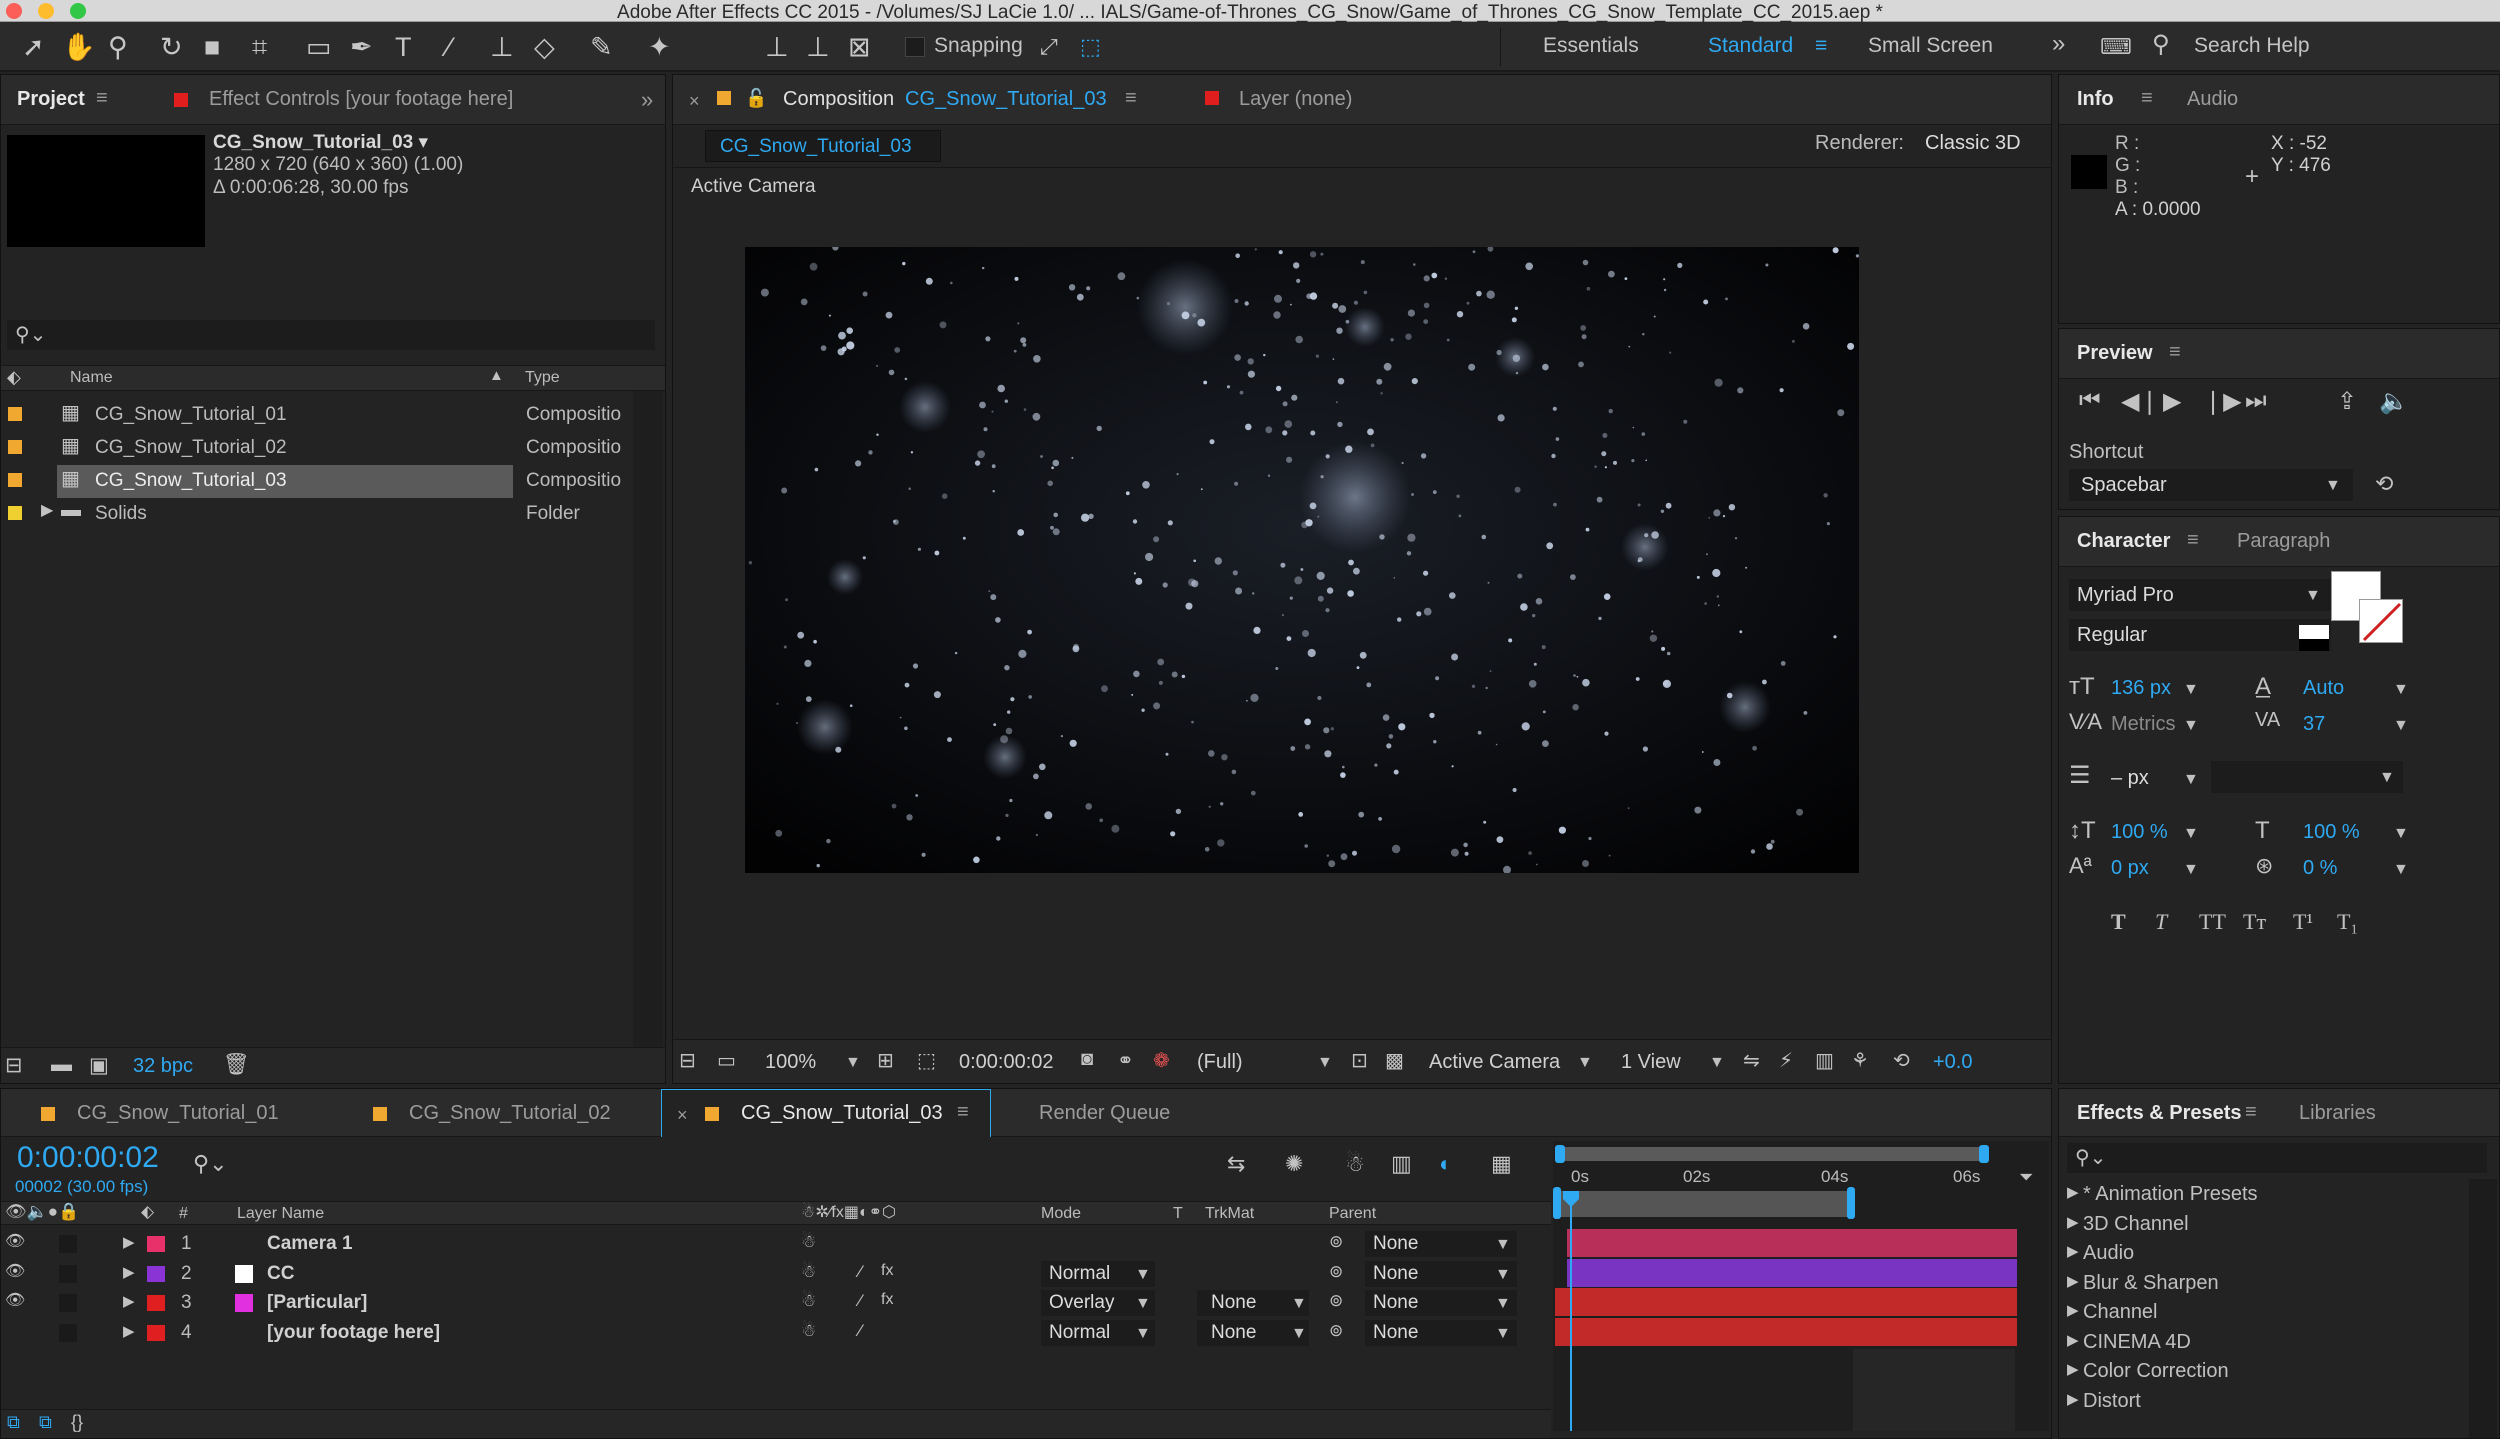 The width and height of the screenshot is (2500, 1439). Describe the element at coordinates (1049, 47) in the screenshot. I see `snap-feather-icon: ⤢` at that location.